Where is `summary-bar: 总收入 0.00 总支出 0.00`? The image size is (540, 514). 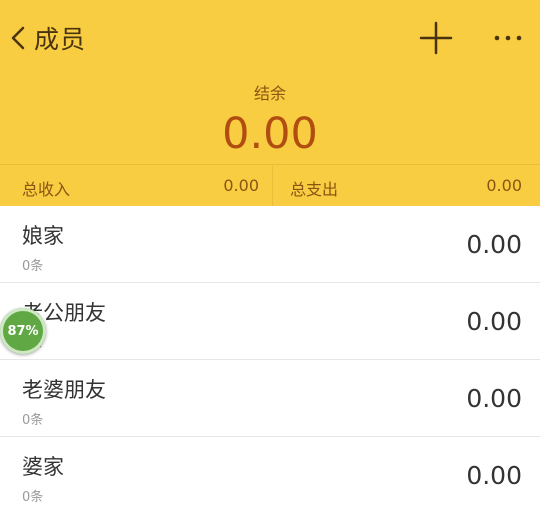 summary-bar: 总收入 0.00 总支出 0.00 is located at coordinates (270, 185).